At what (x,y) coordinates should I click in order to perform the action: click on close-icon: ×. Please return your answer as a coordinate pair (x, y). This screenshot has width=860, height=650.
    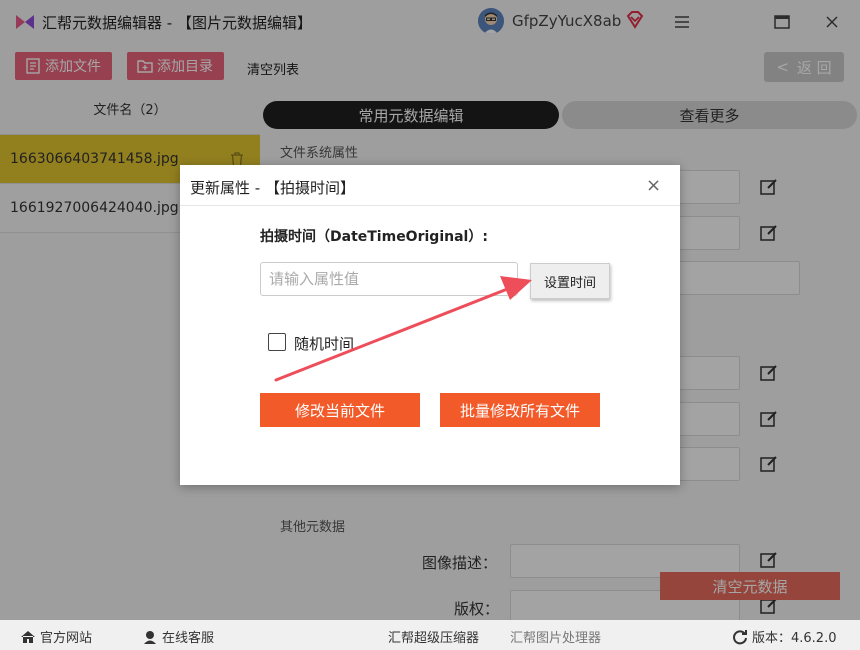
    Looking at the image, I should click on (653, 185).